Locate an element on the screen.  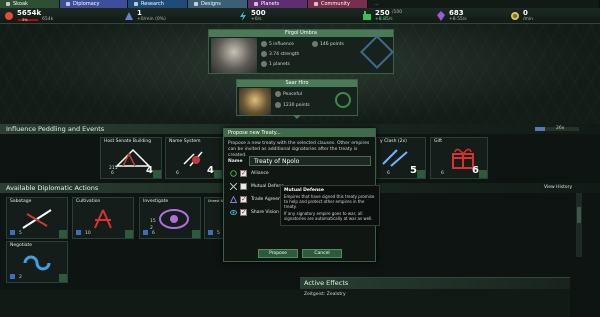
tab-label: Planets is located at coordinates (270, 4).